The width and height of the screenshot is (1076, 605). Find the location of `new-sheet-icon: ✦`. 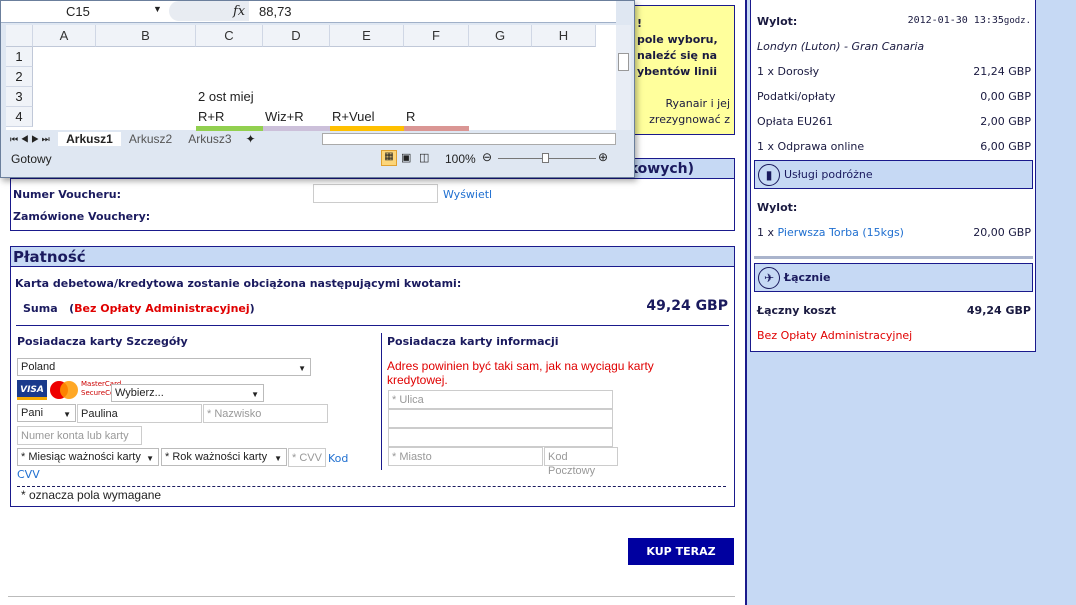

new-sheet-icon: ✦ is located at coordinates (251, 139).